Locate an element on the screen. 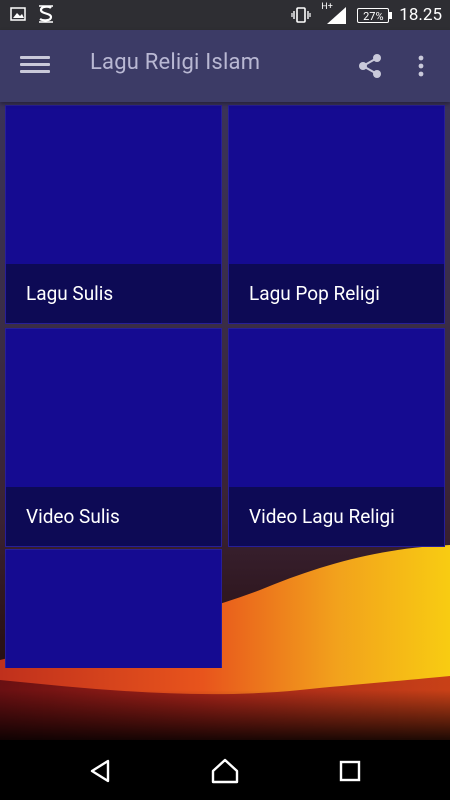 This screenshot has height=800, width=450. app-title: Lagu Religi Islam is located at coordinates (175, 62).